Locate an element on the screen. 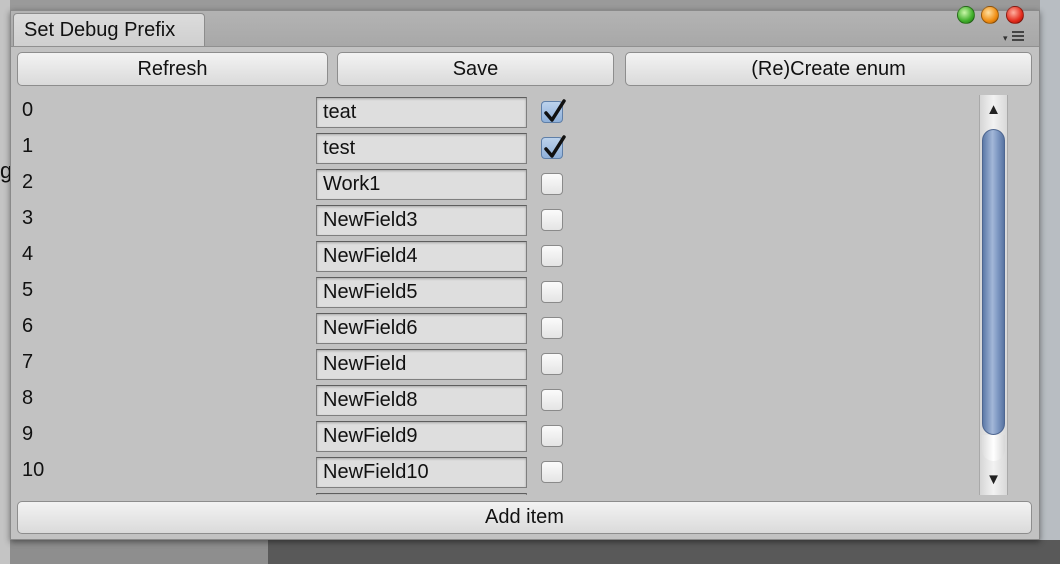  list-item: 2 Work1 is located at coordinates (495, 185).